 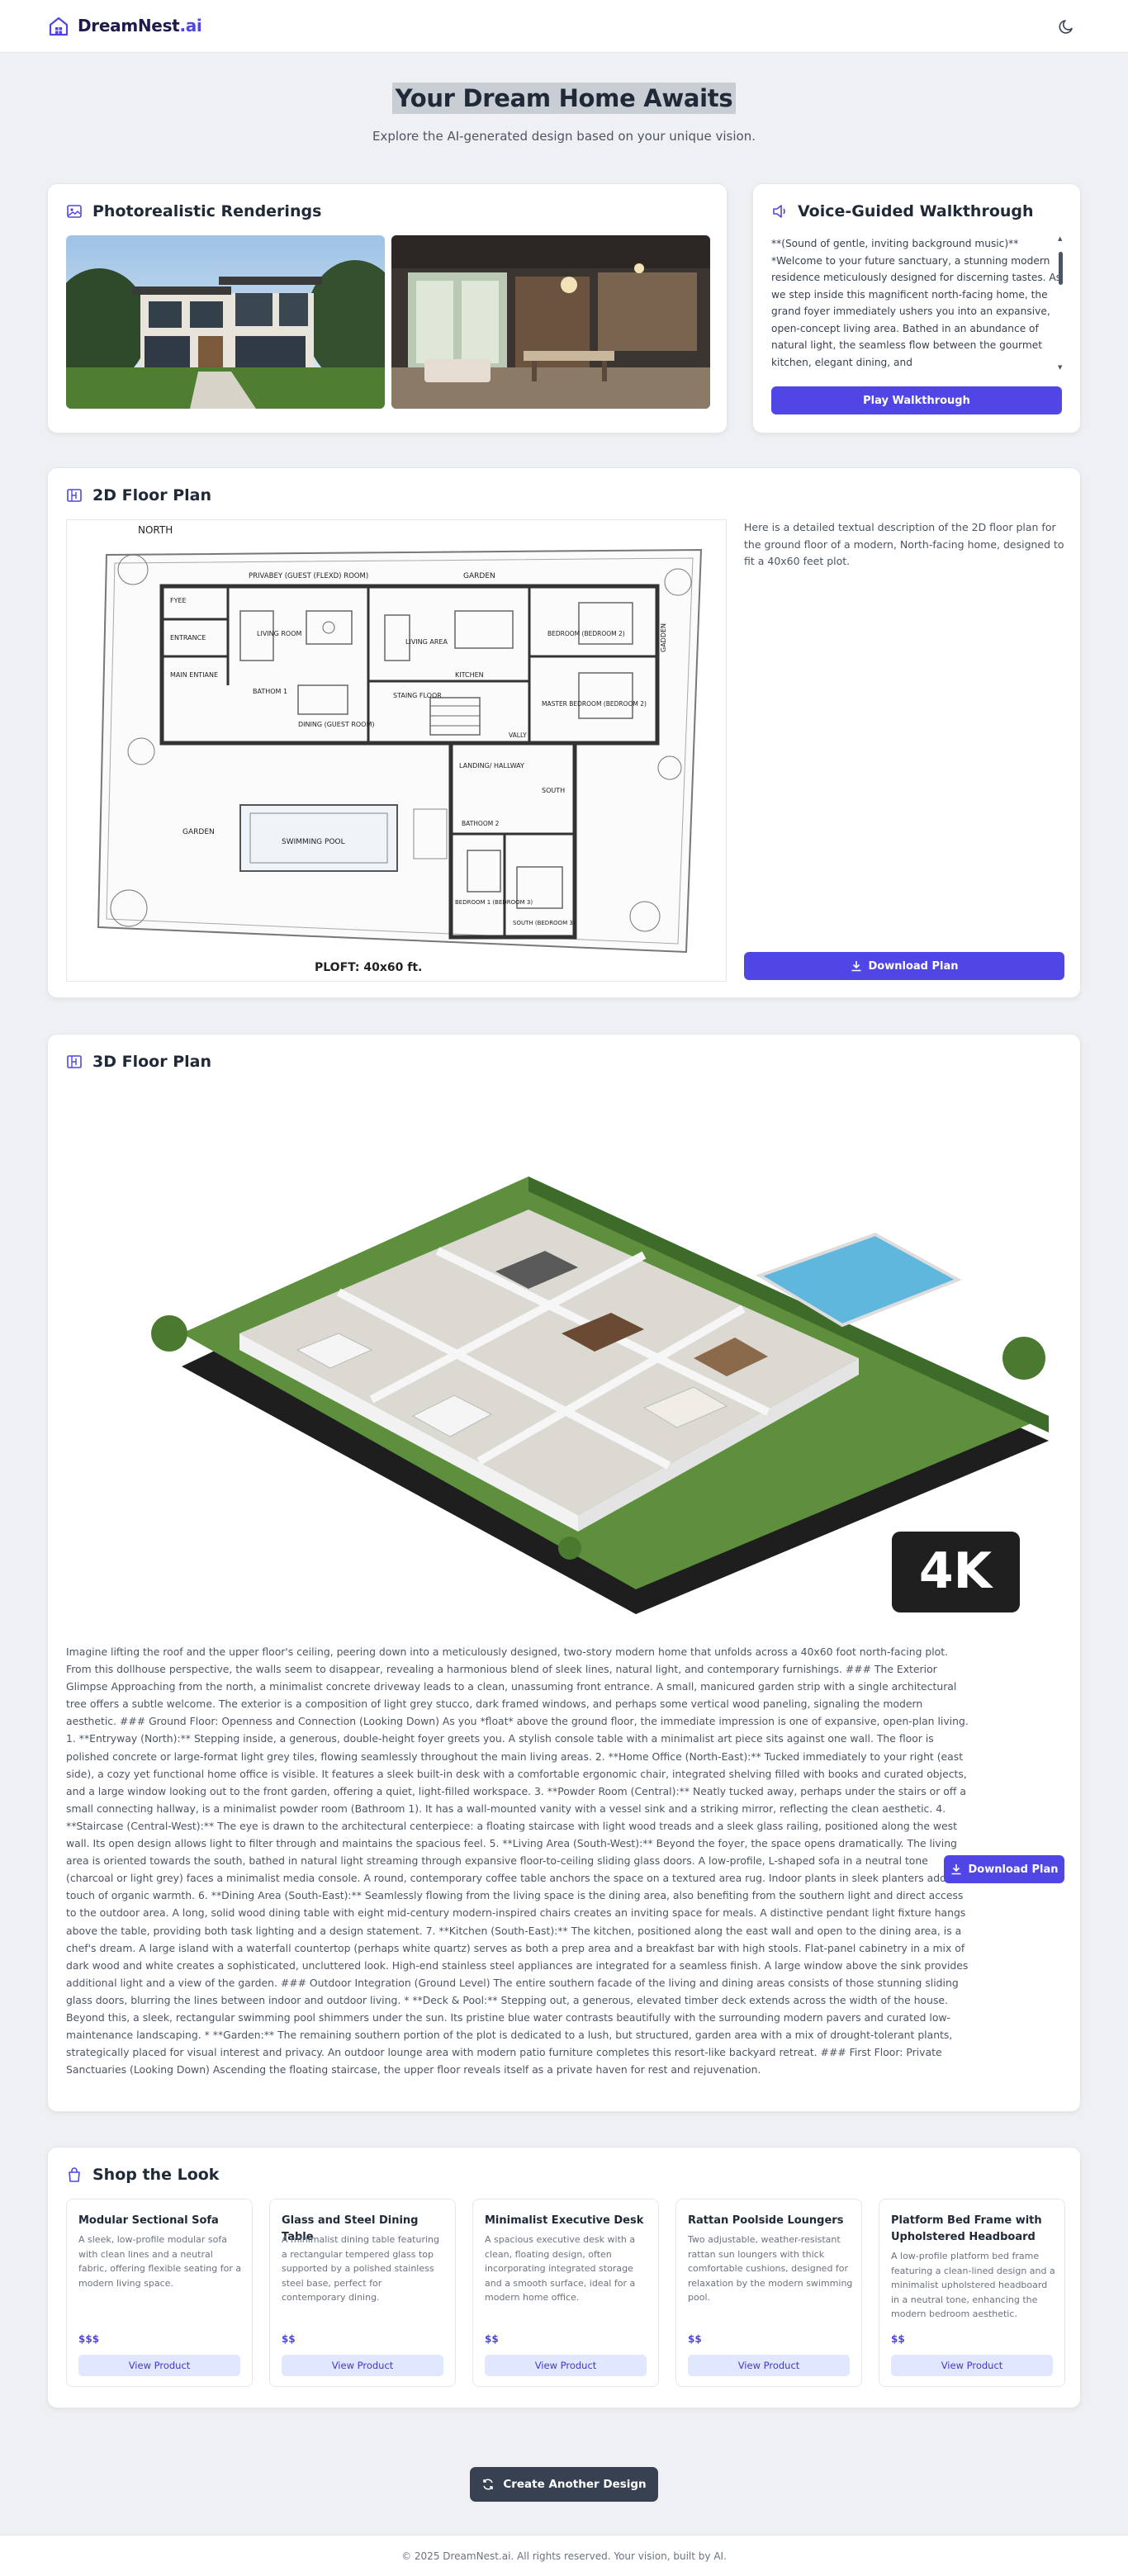 I want to click on download-3d-plan-label: Download Plan, so click(x=1014, y=1869).